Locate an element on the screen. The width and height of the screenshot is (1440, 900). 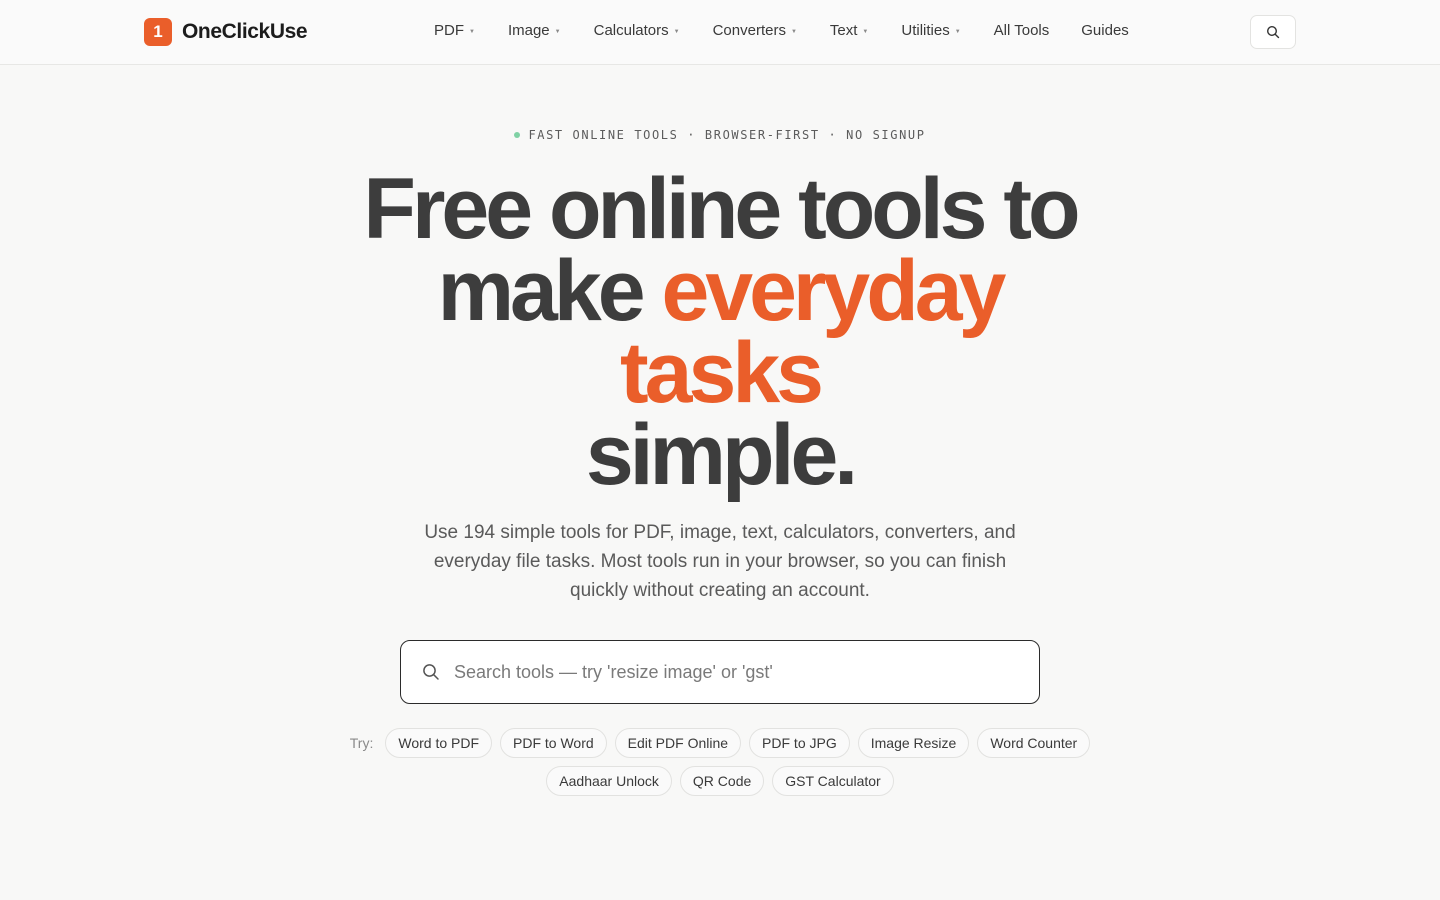
nav-item-calculators: Calculators ▼ is located at coordinates (637, 30).